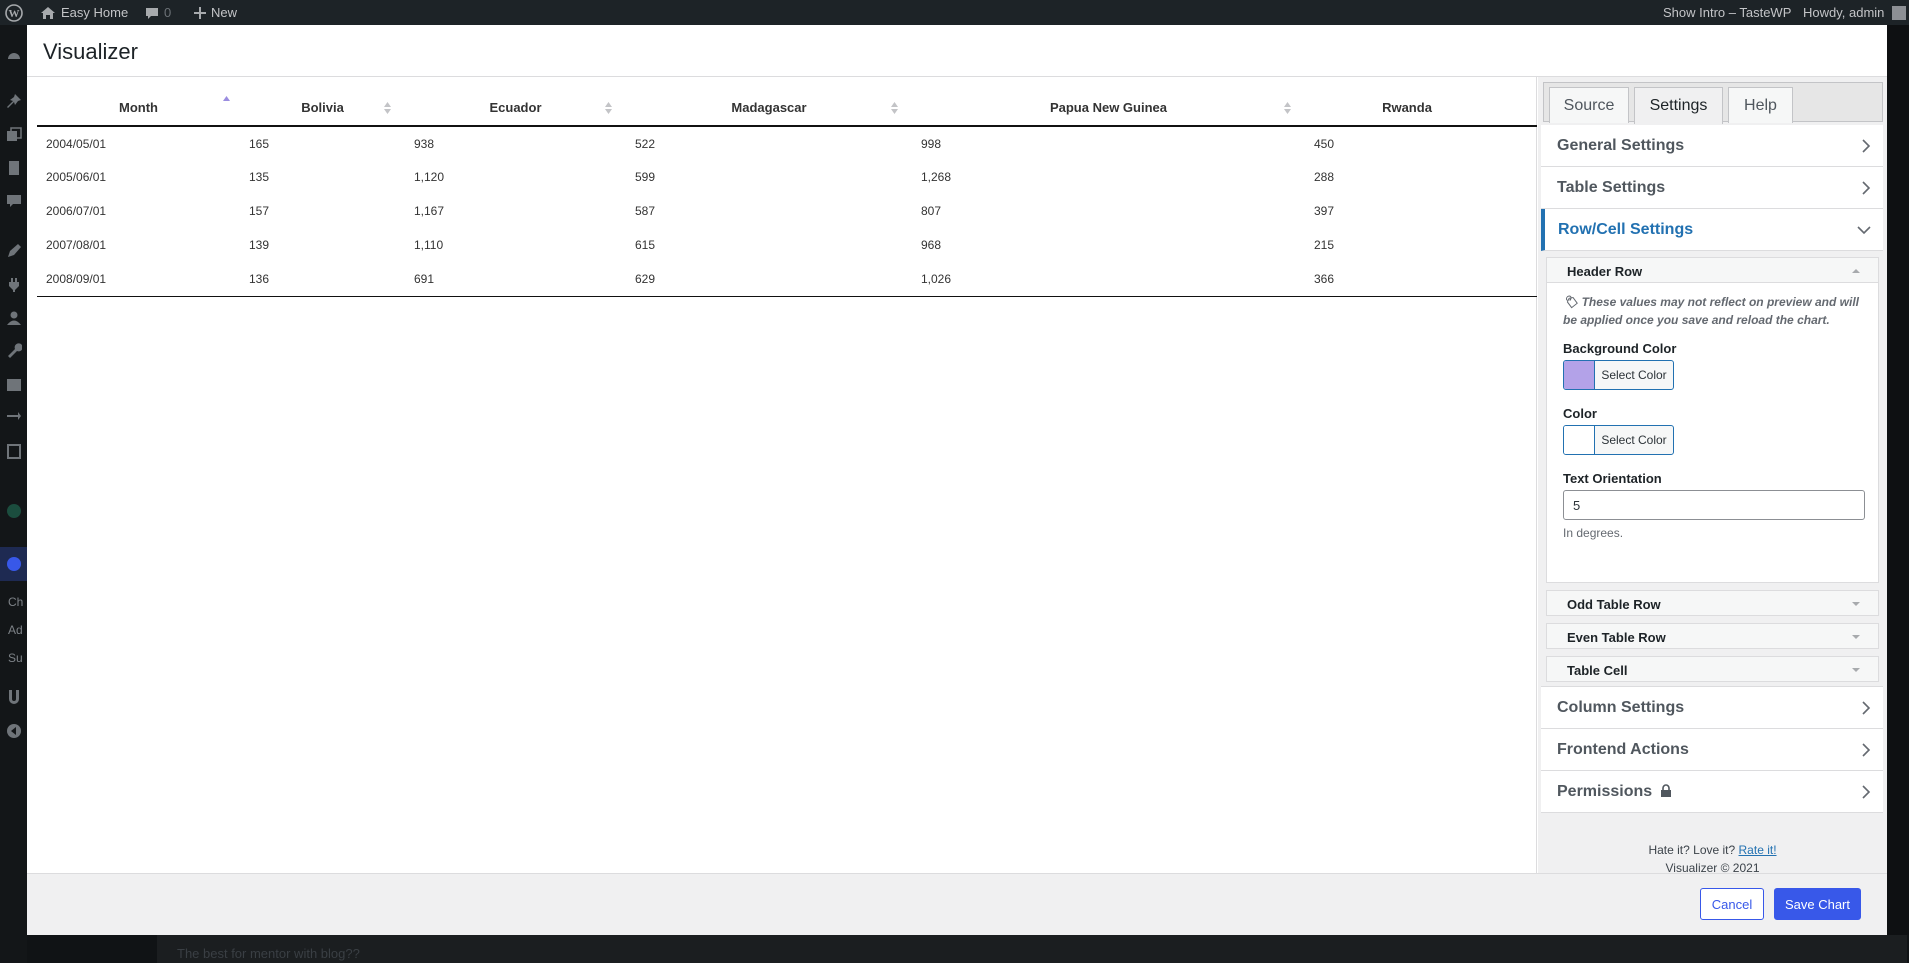  Describe the element at coordinates (322, 108) in the screenshot. I see `column-header-bolivia: Bolivia` at that location.